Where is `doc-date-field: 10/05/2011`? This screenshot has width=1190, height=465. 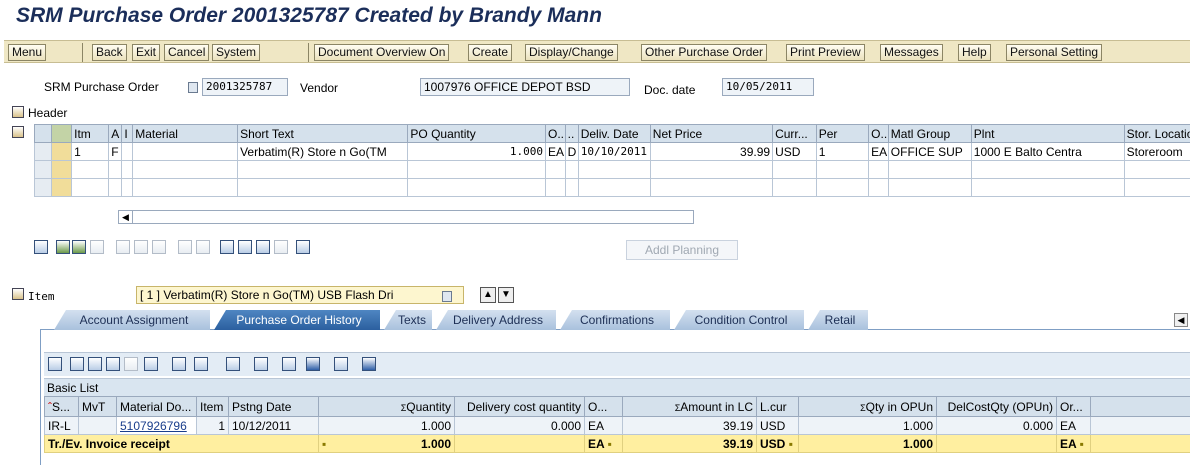 doc-date-field: 10/05/2011 is located at coordinates (768, 87).